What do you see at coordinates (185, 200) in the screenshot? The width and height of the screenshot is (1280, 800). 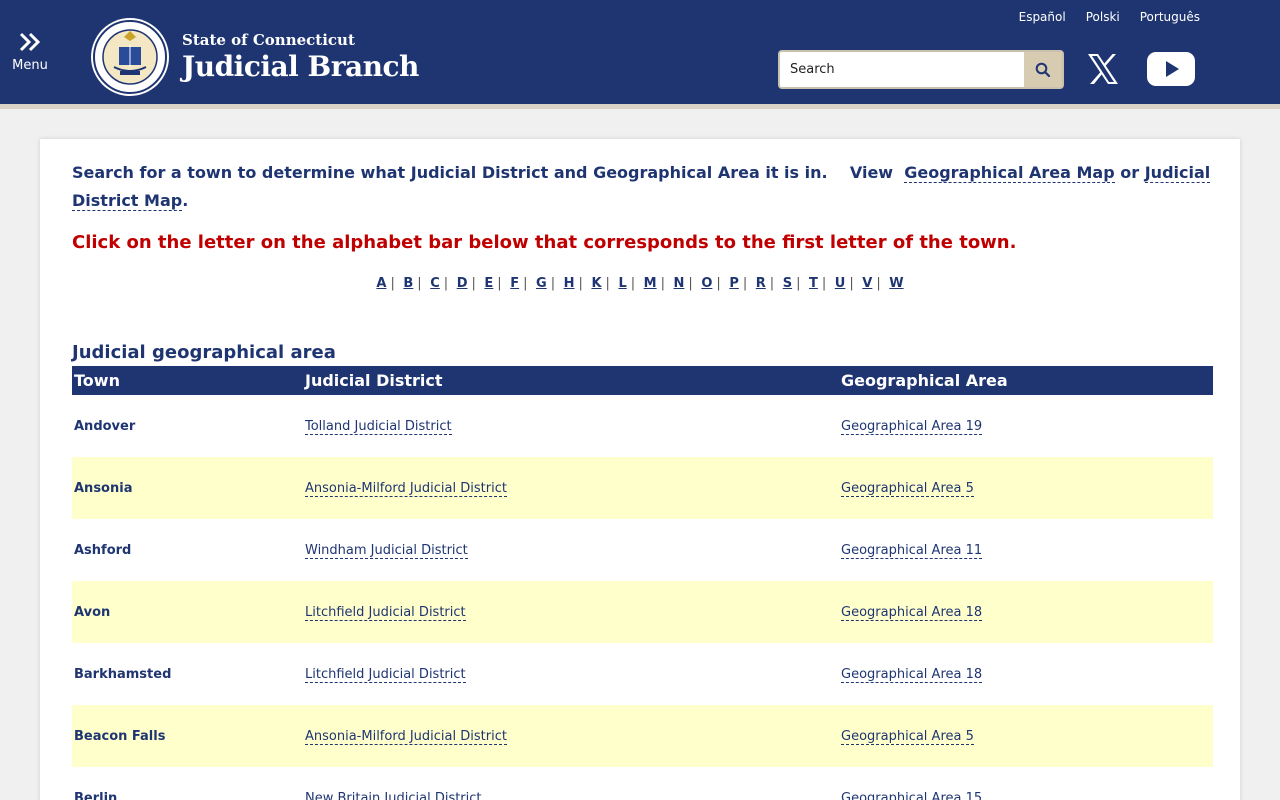 I see `intro-period: .` at bounding box center [185, 200].